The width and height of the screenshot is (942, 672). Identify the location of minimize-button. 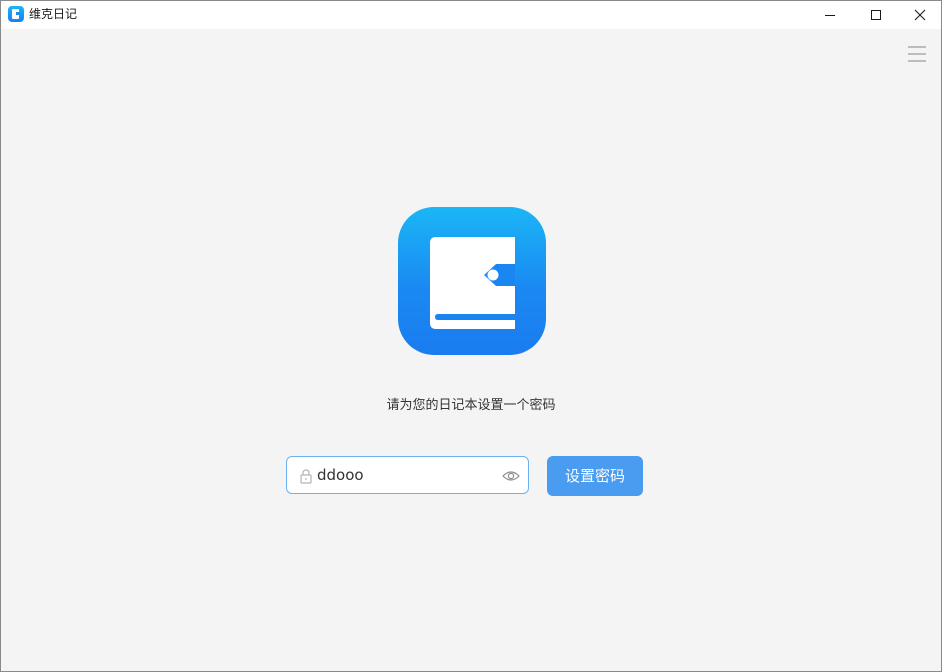
(830, 15).